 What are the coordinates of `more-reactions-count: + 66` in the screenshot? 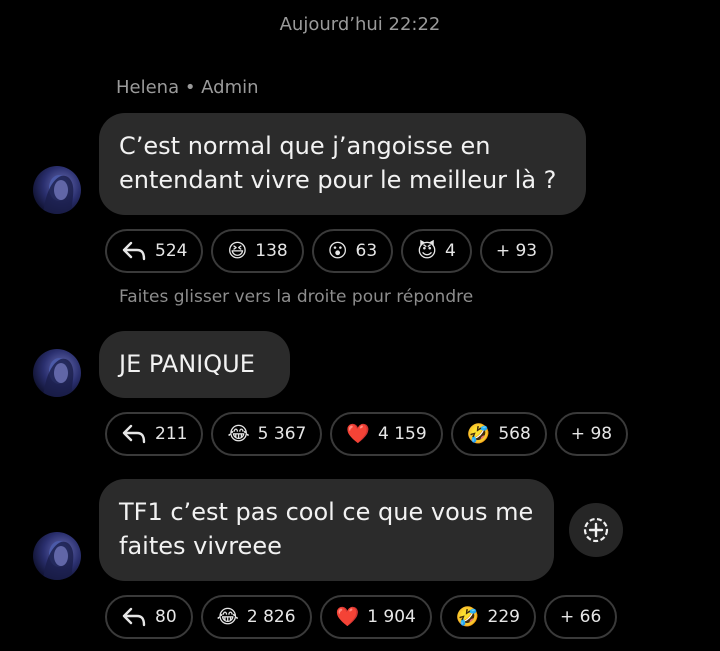 It's located at (580, 617).